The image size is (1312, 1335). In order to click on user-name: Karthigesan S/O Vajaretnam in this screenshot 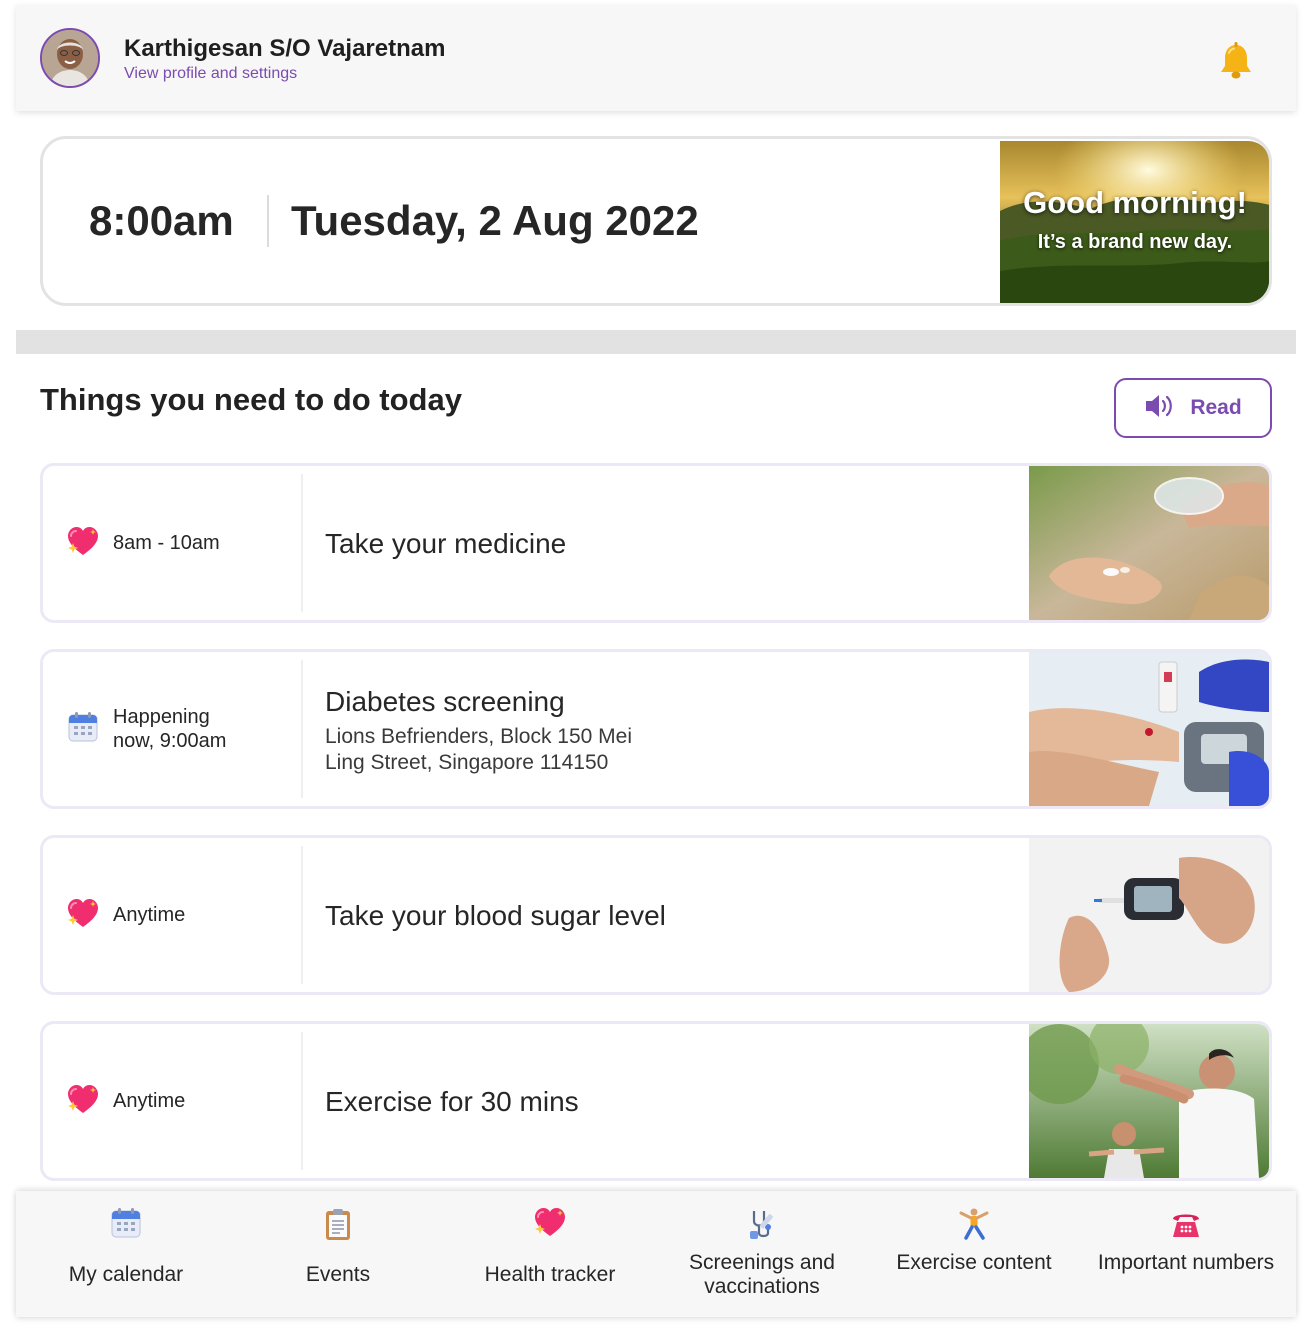, I will do `click(285, 48)`.